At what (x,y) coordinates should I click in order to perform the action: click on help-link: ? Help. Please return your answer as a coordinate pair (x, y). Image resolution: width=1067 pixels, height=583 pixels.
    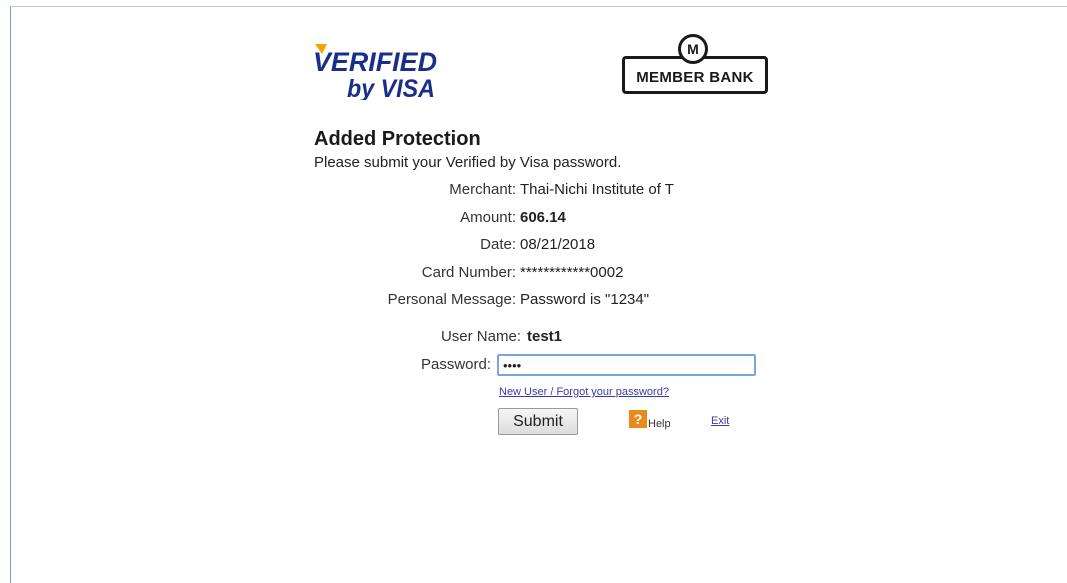
    Looking at the image, I should click on (650, 420).